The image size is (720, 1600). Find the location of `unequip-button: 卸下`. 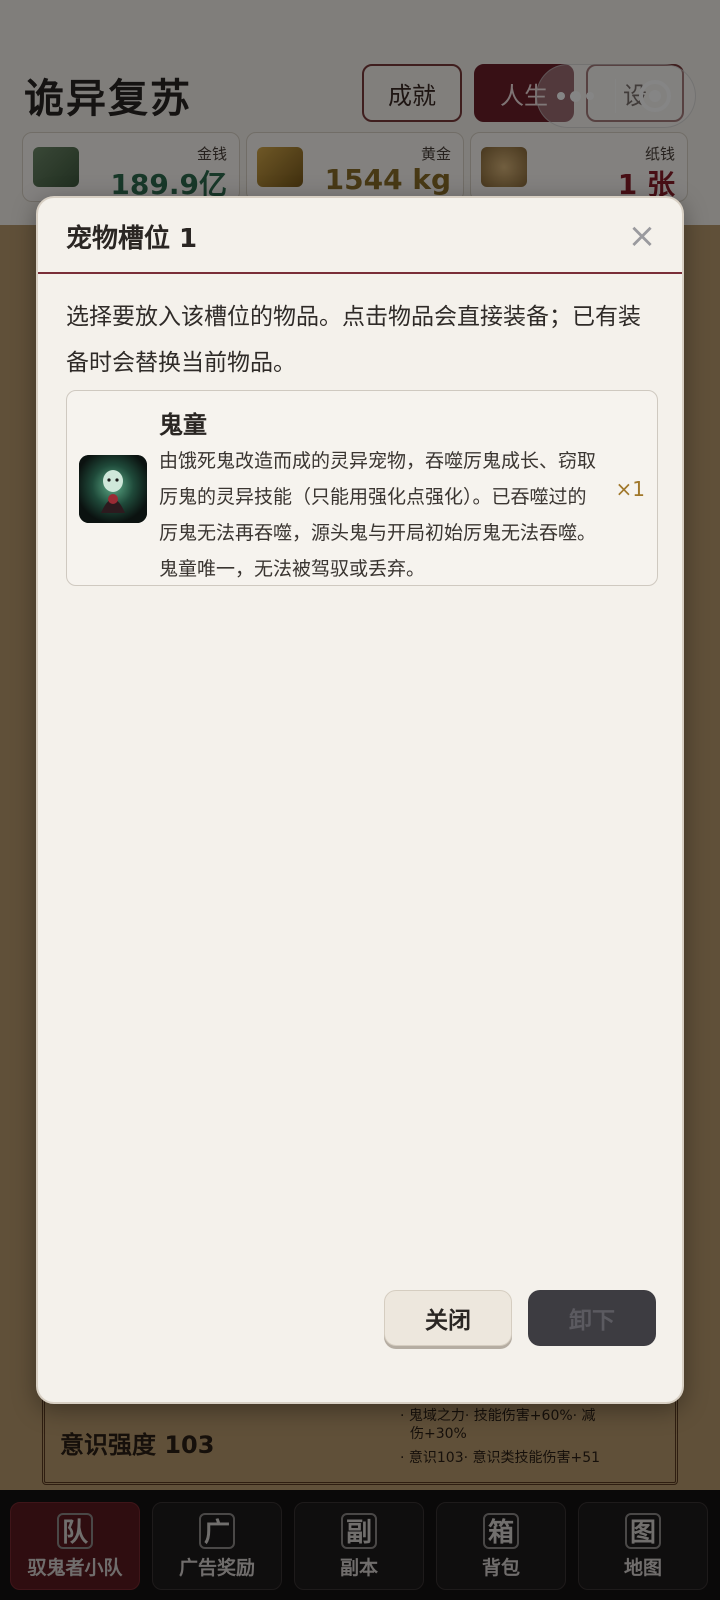

unequip-button: 卸下 is located at coordinates (592, 1318).